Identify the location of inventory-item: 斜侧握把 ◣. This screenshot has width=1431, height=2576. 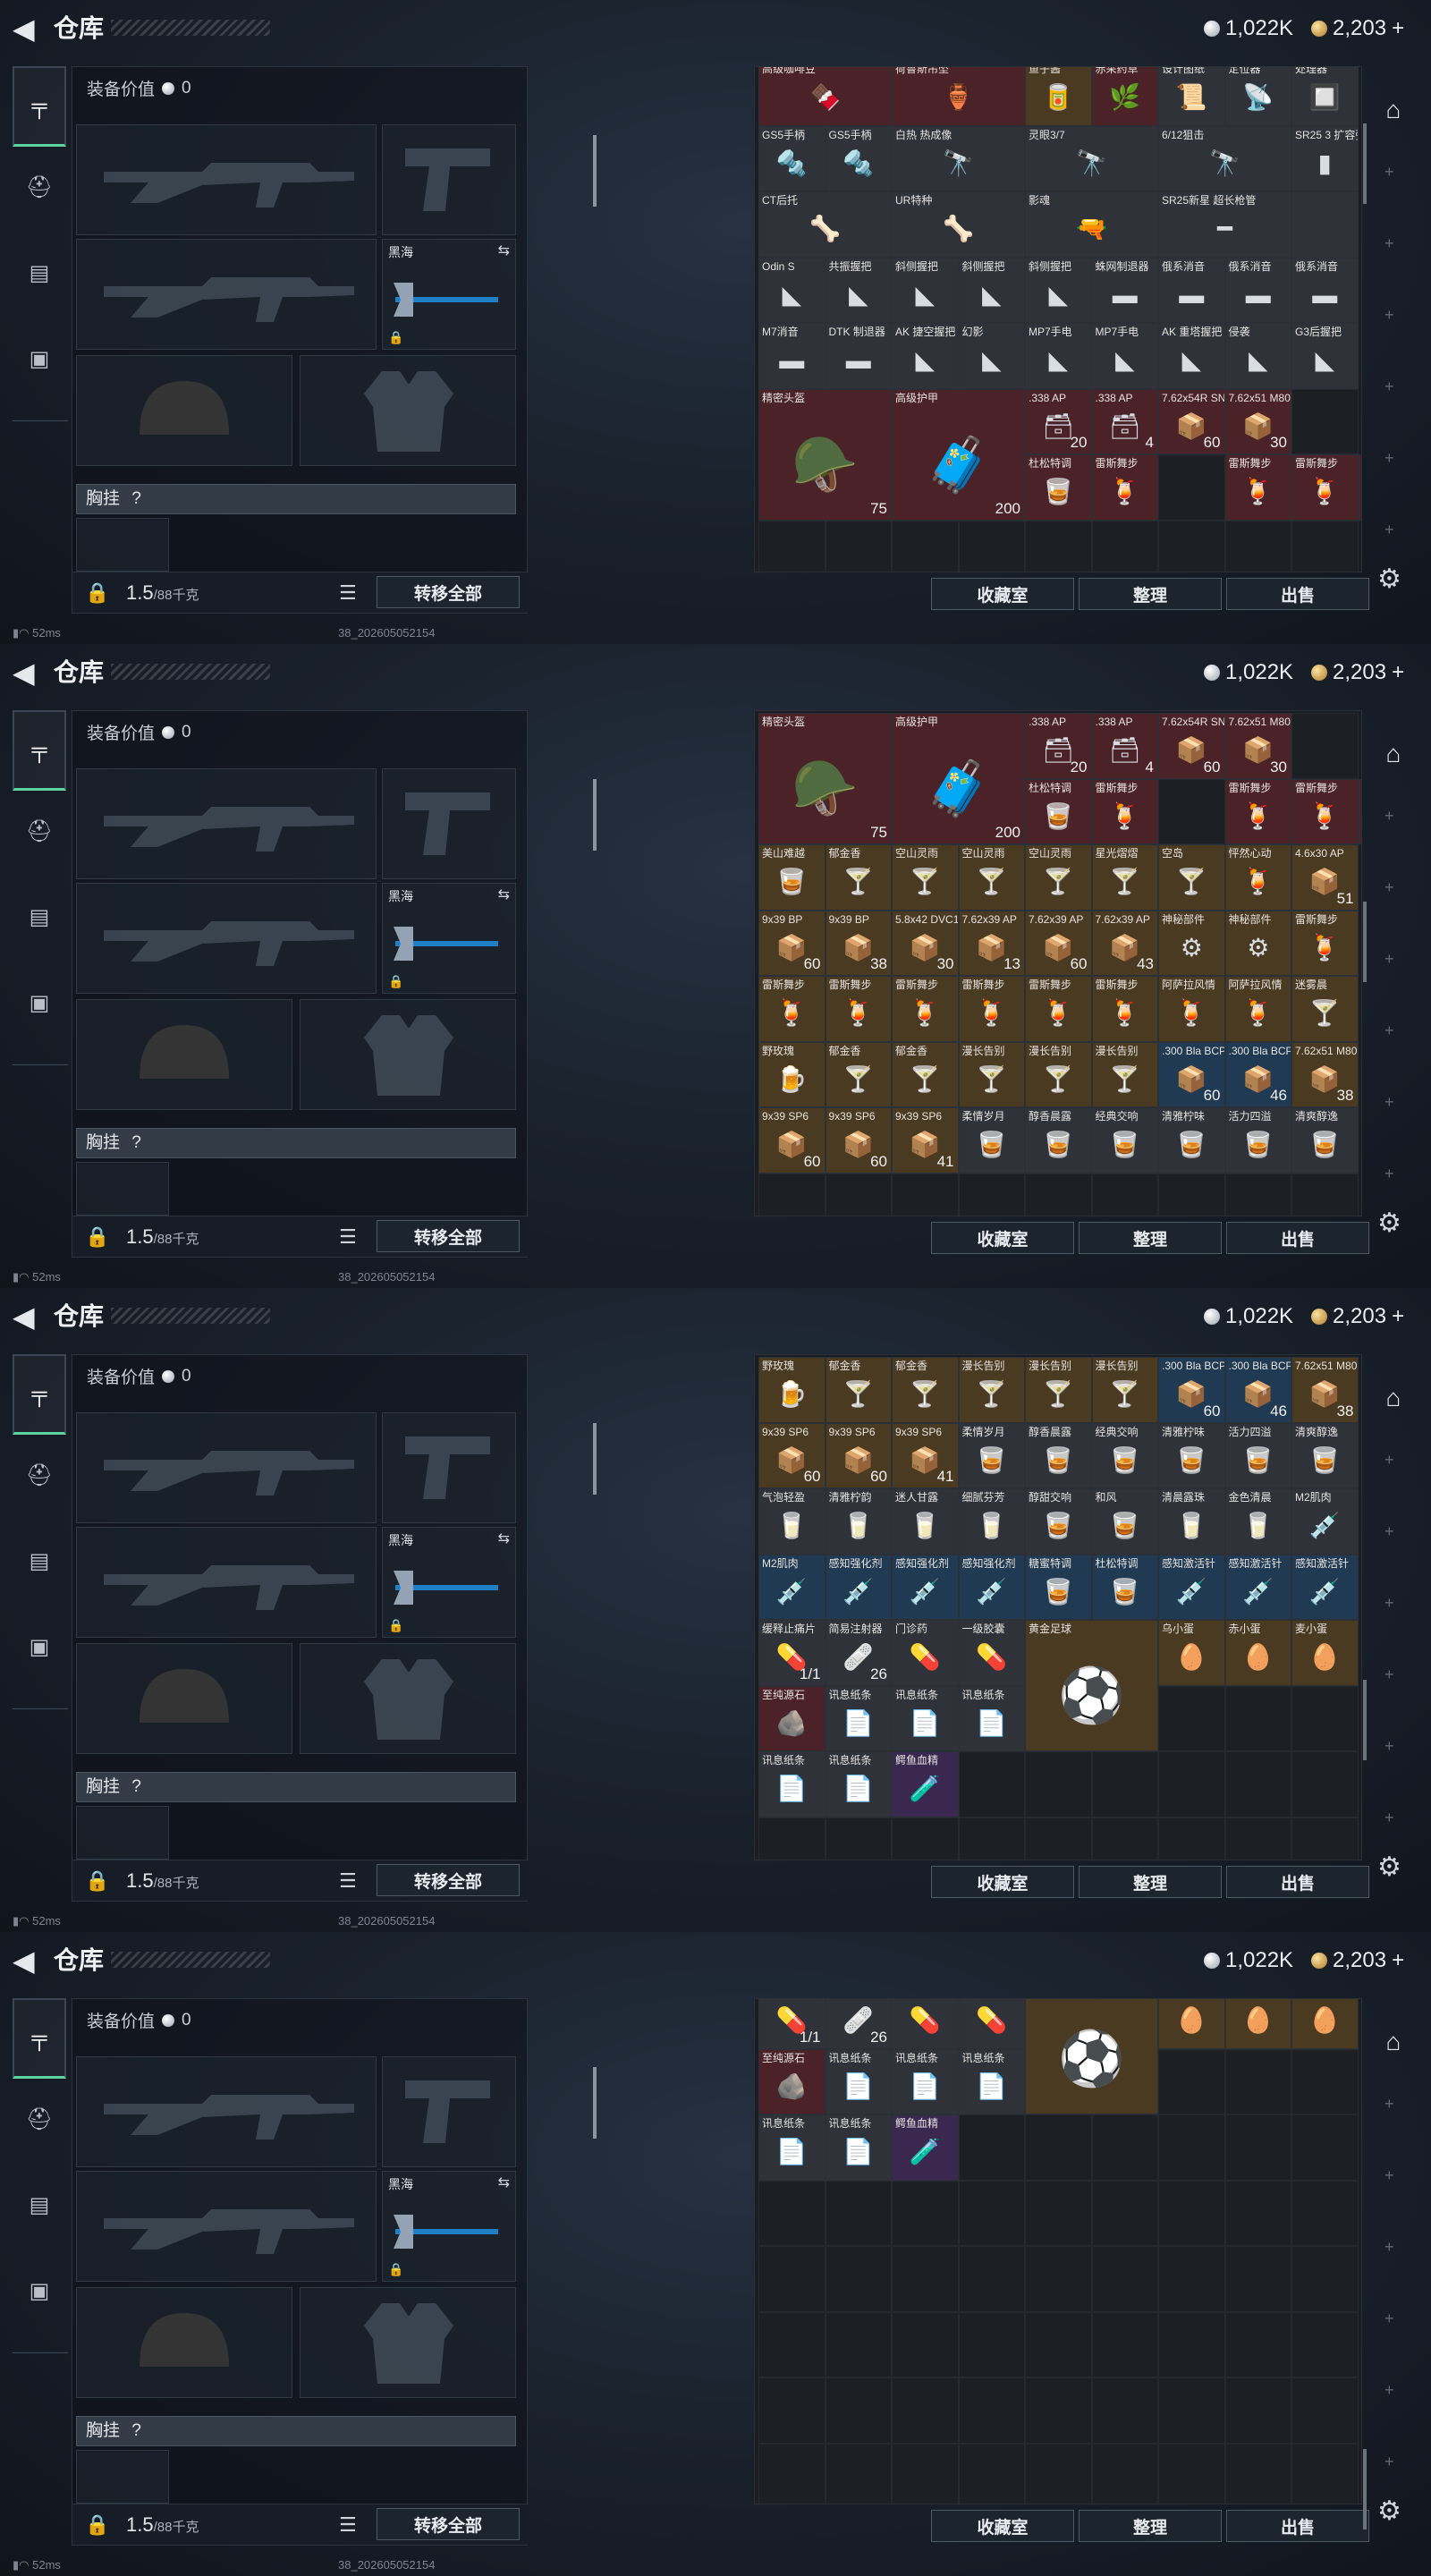
(992, 290).